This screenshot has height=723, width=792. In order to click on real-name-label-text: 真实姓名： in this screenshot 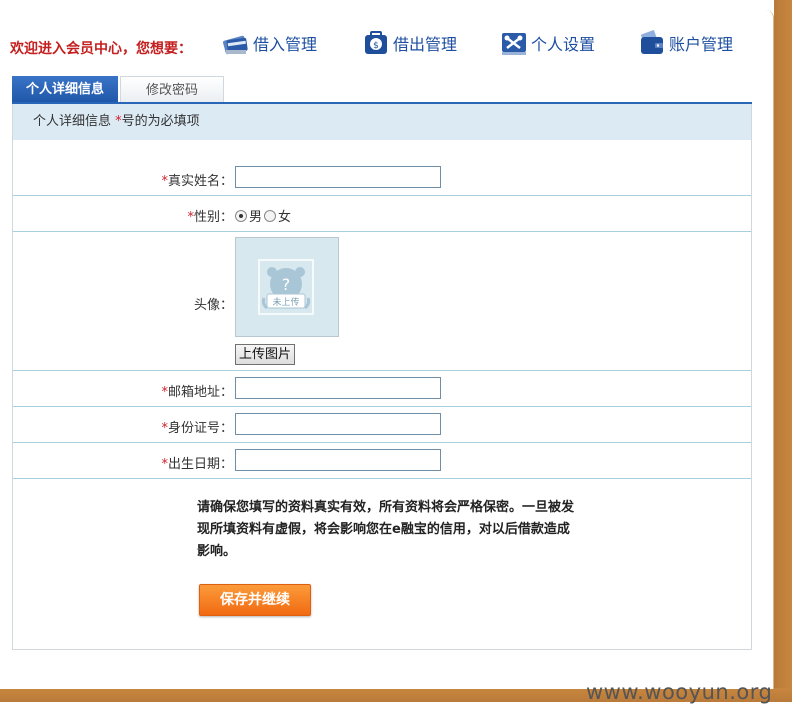, I will do `click(200, 181)`.